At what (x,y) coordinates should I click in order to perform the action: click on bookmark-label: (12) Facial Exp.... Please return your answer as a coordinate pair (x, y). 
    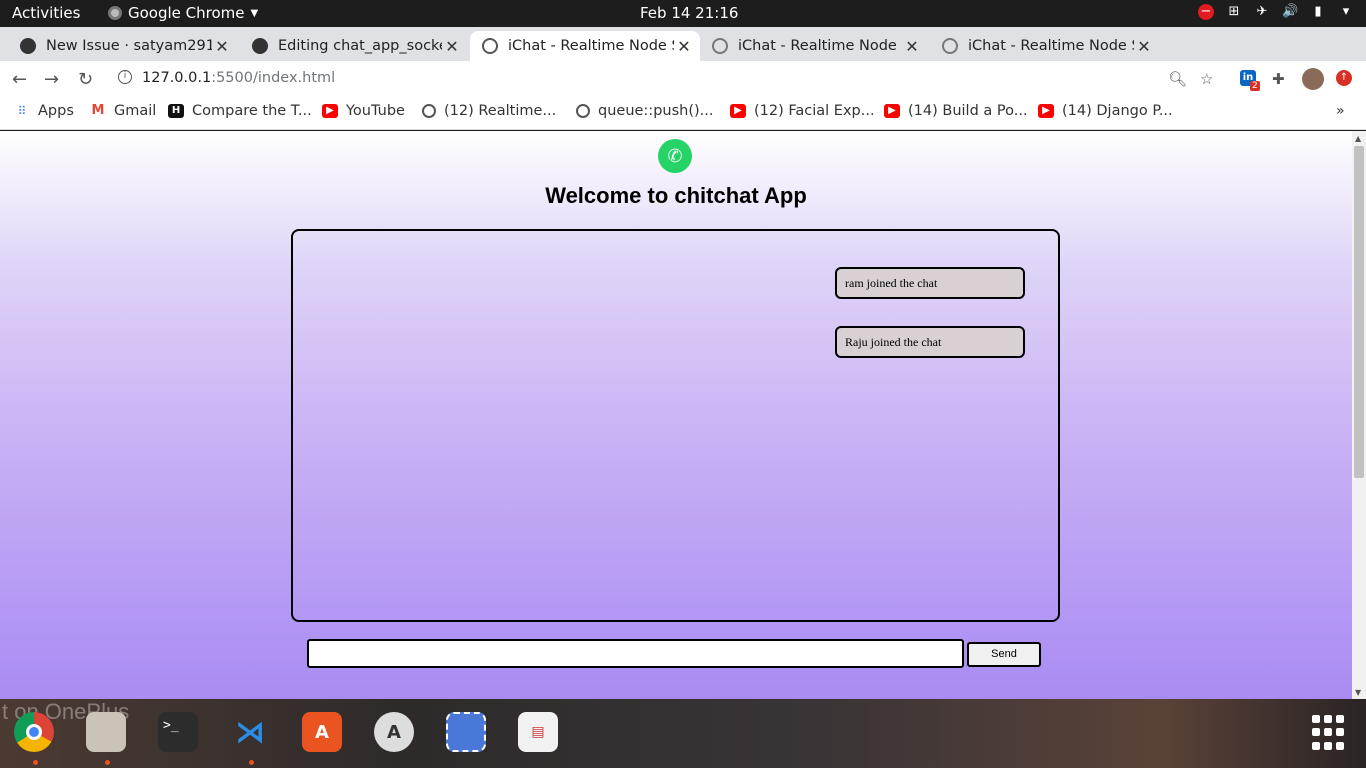
    Looking at the image, I should click on (814, 111).